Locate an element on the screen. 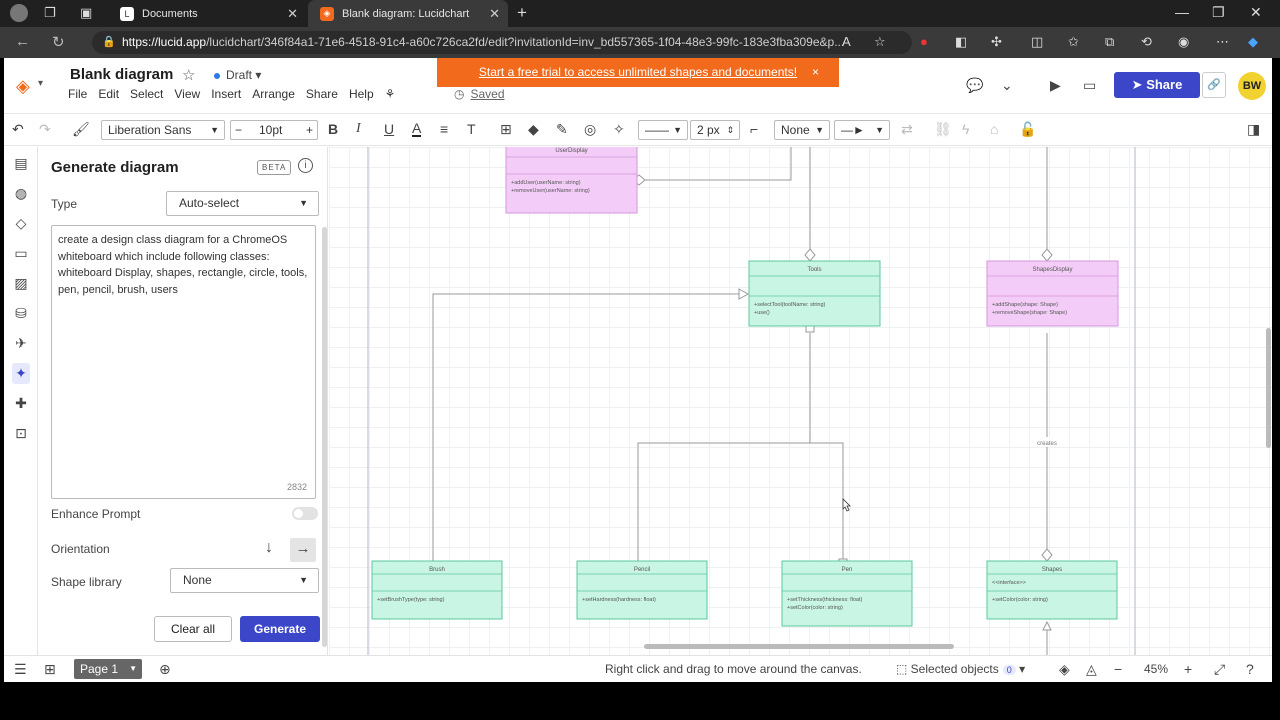 The image size is (1280, 720). extension-icon: ● is located at coordinates (924, 41).